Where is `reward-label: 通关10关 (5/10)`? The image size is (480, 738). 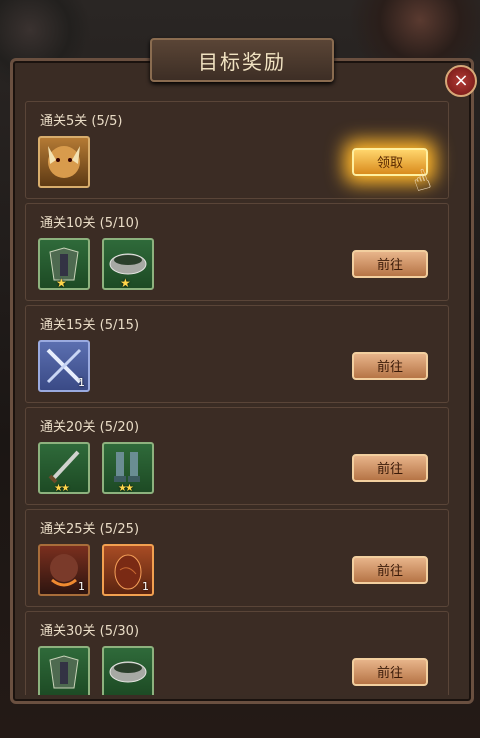 reward-label: 通关10关 (5/10) is located at coordinates (90, 223).